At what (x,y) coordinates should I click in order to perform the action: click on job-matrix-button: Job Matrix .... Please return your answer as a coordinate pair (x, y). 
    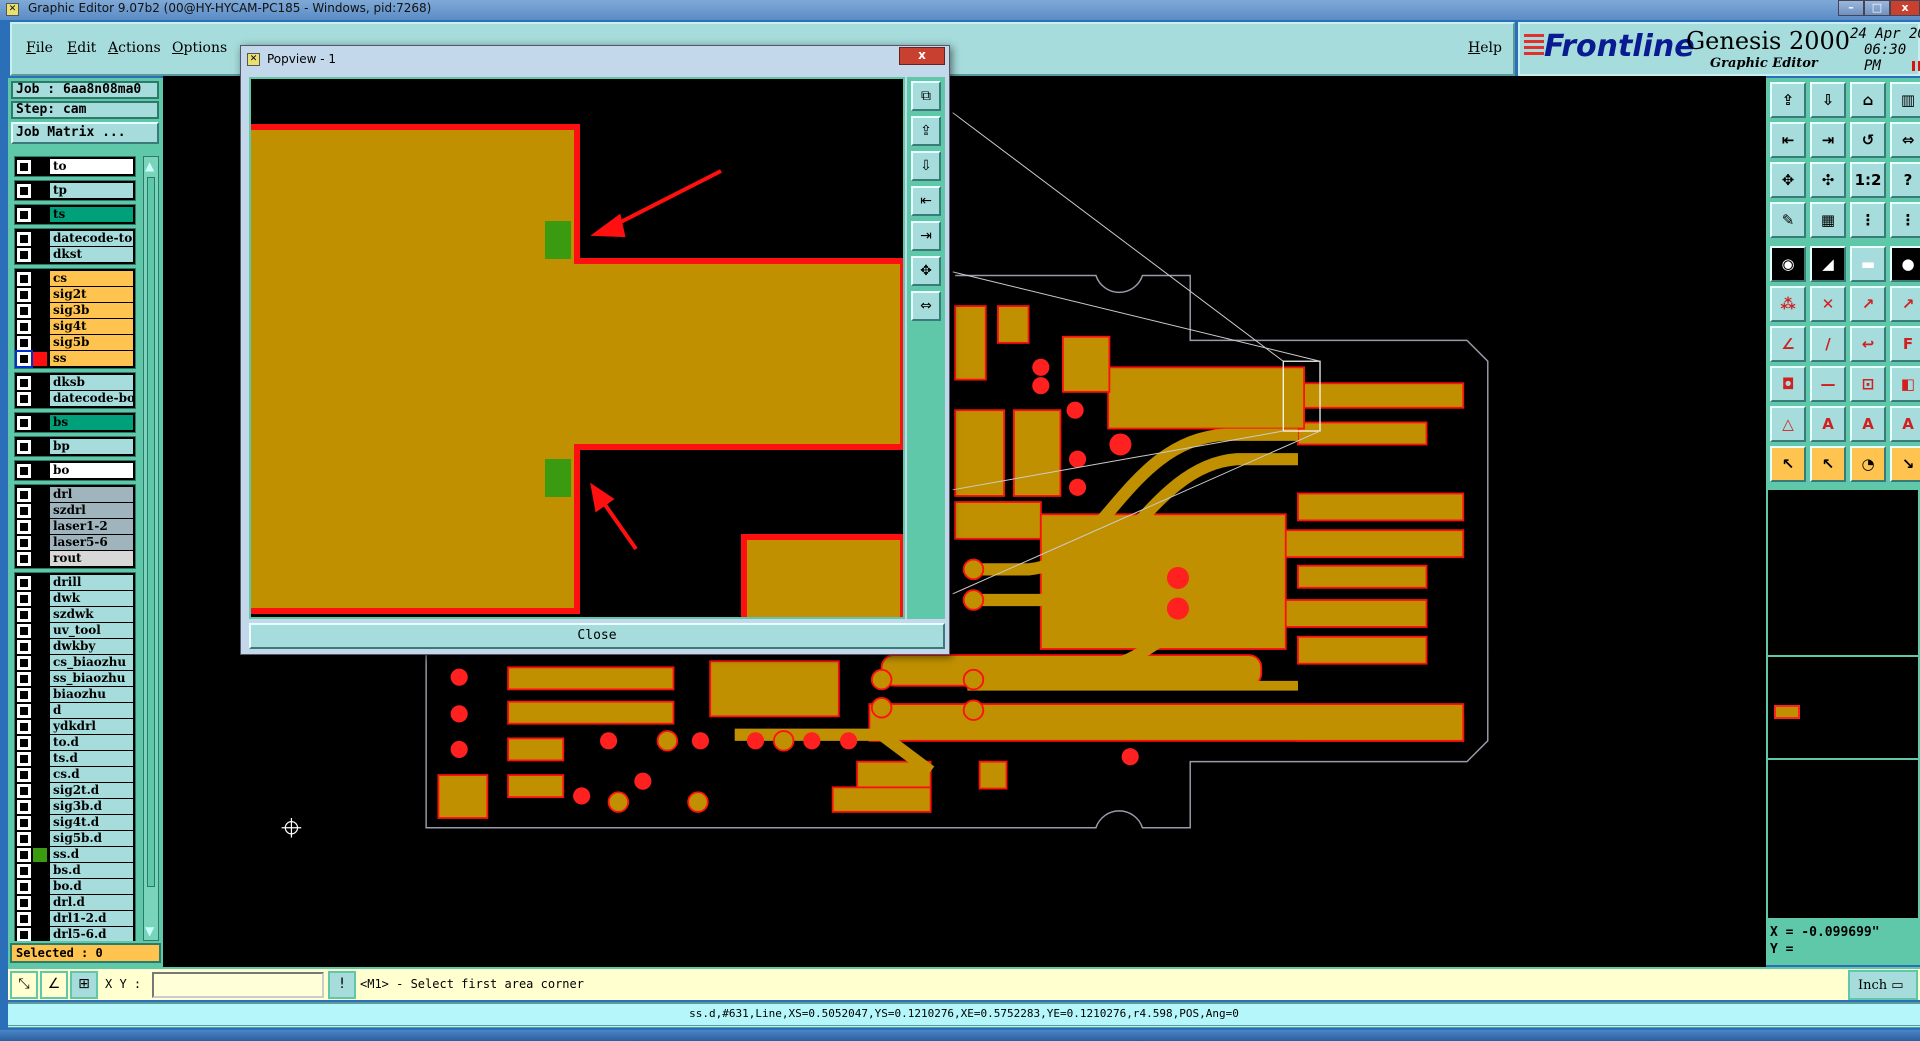
    Looking at the image, I should click on (85, 133).